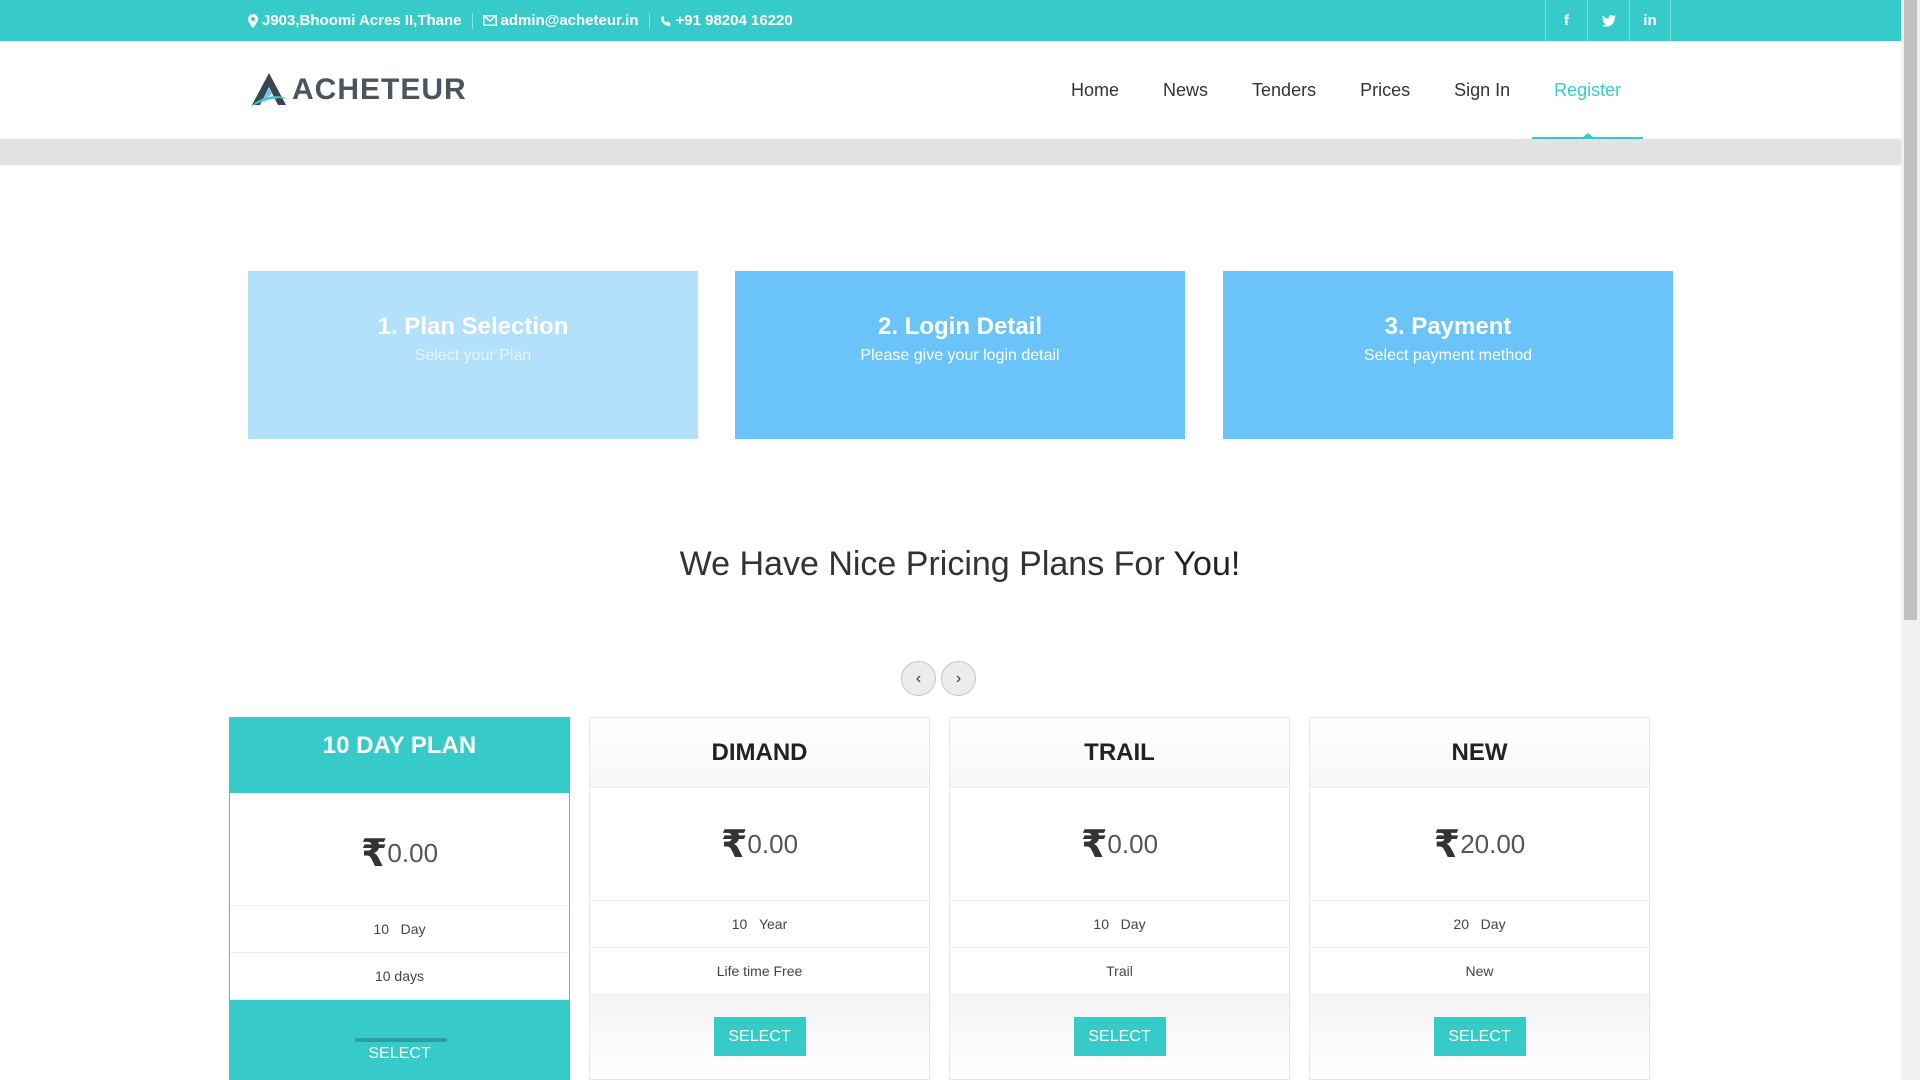  Describe the element at coordinates (1448, 326) in the screenshot. I see `step-title: 3. Payment` at that location.